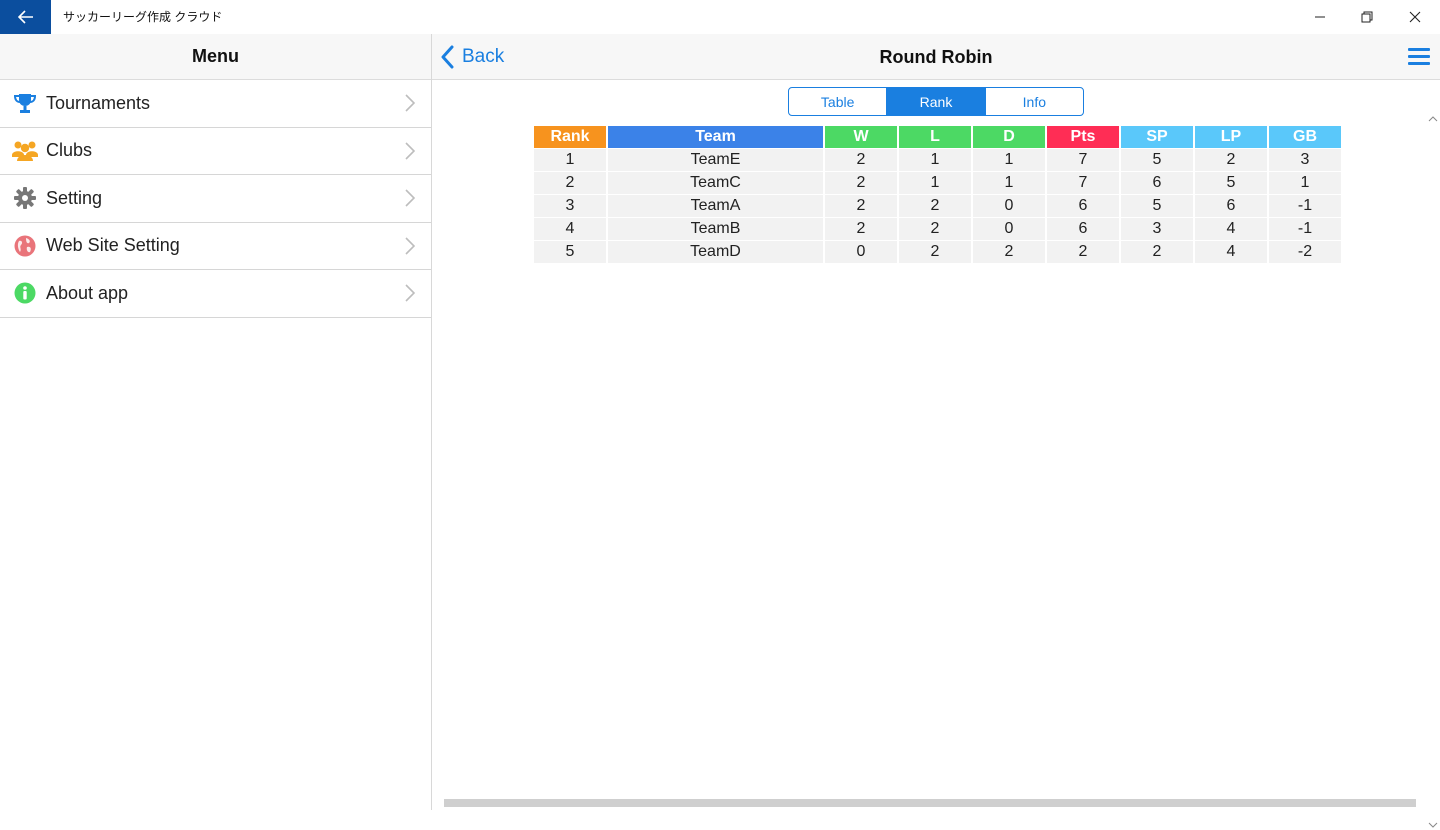 This screenshot has height=830, width=1440. I want to click on page-title: Round Robin, so click(936, 57).